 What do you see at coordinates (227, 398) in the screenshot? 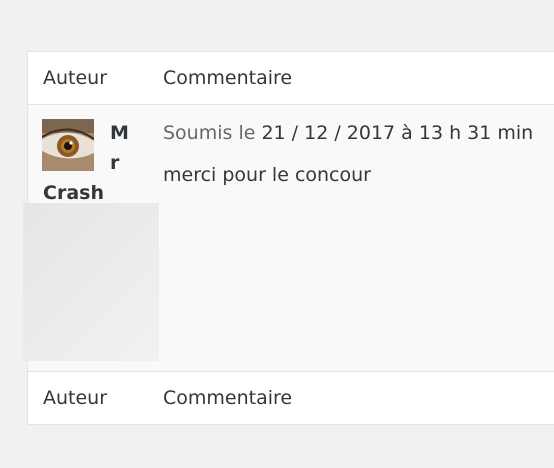
I see `column-footer-comment: Commentaire` at bounding box center [227, 398].